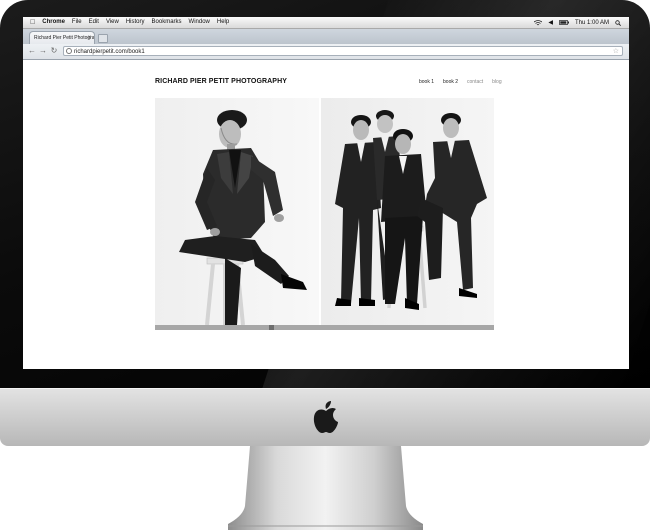 The width and height of the screenshot is (650, 530). What do you see at coordinates (109, 52) in the screenshot?
I see `url-text: richardpierpetit.com/book1` at bounding box center [109, 52].